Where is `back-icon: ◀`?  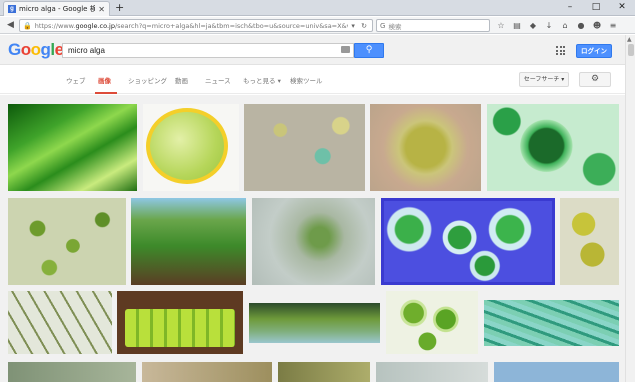 back-icon: ◀ is located at coordinates (10, 25).